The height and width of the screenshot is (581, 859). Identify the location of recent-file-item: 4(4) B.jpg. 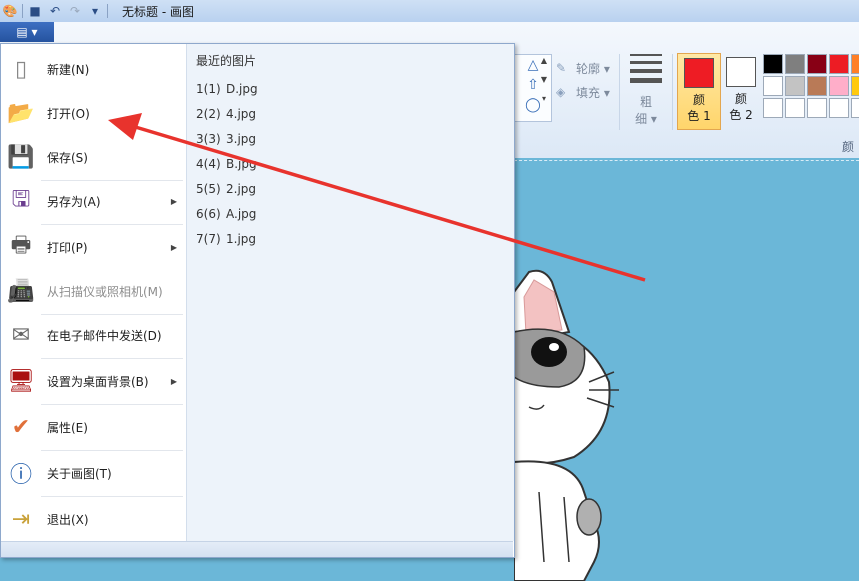
(226, 164).